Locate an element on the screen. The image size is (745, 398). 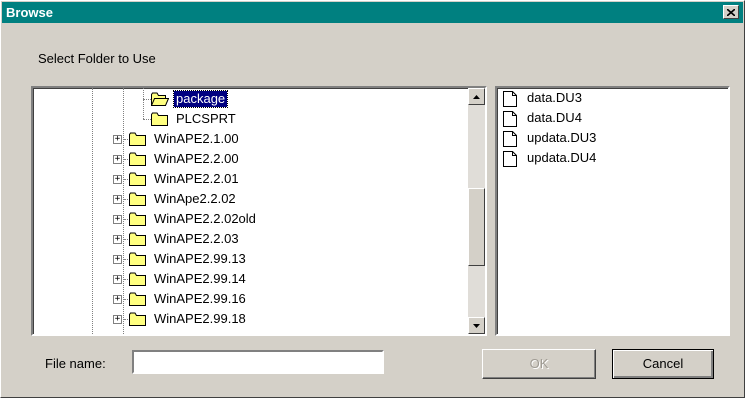
tree-item-label: WinAPE2.2.01 is located at coordinates (196, 178).